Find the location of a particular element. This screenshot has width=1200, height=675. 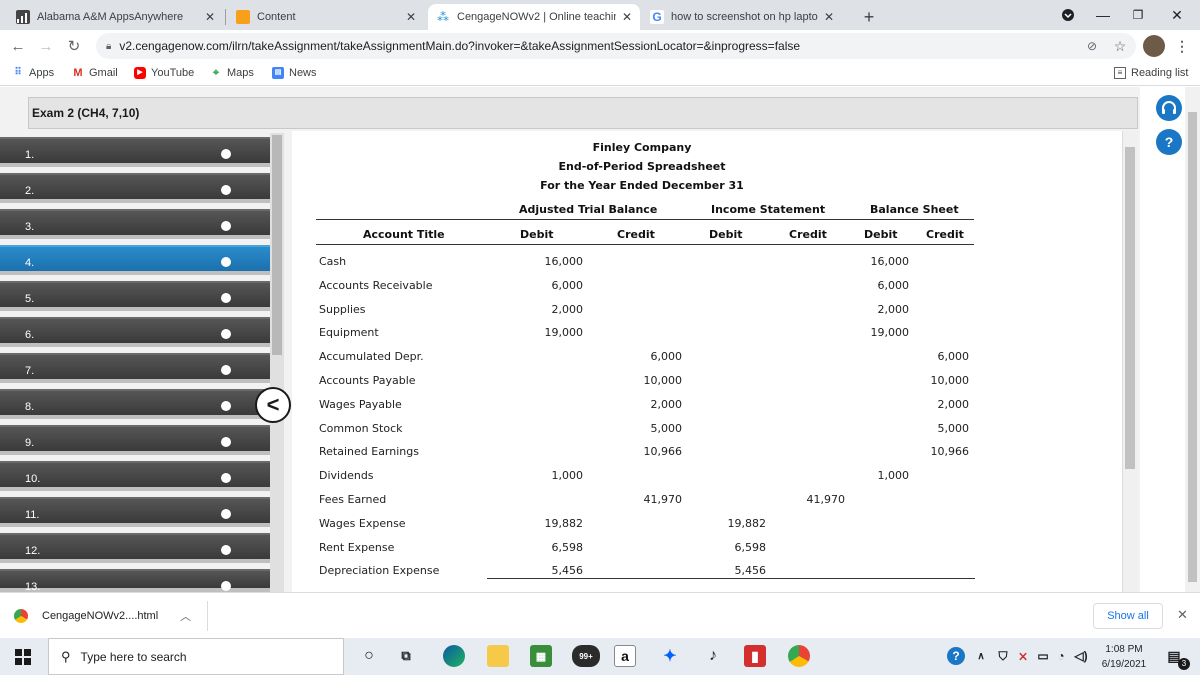

account-title: Dividends is located at coordinates (346, 476).